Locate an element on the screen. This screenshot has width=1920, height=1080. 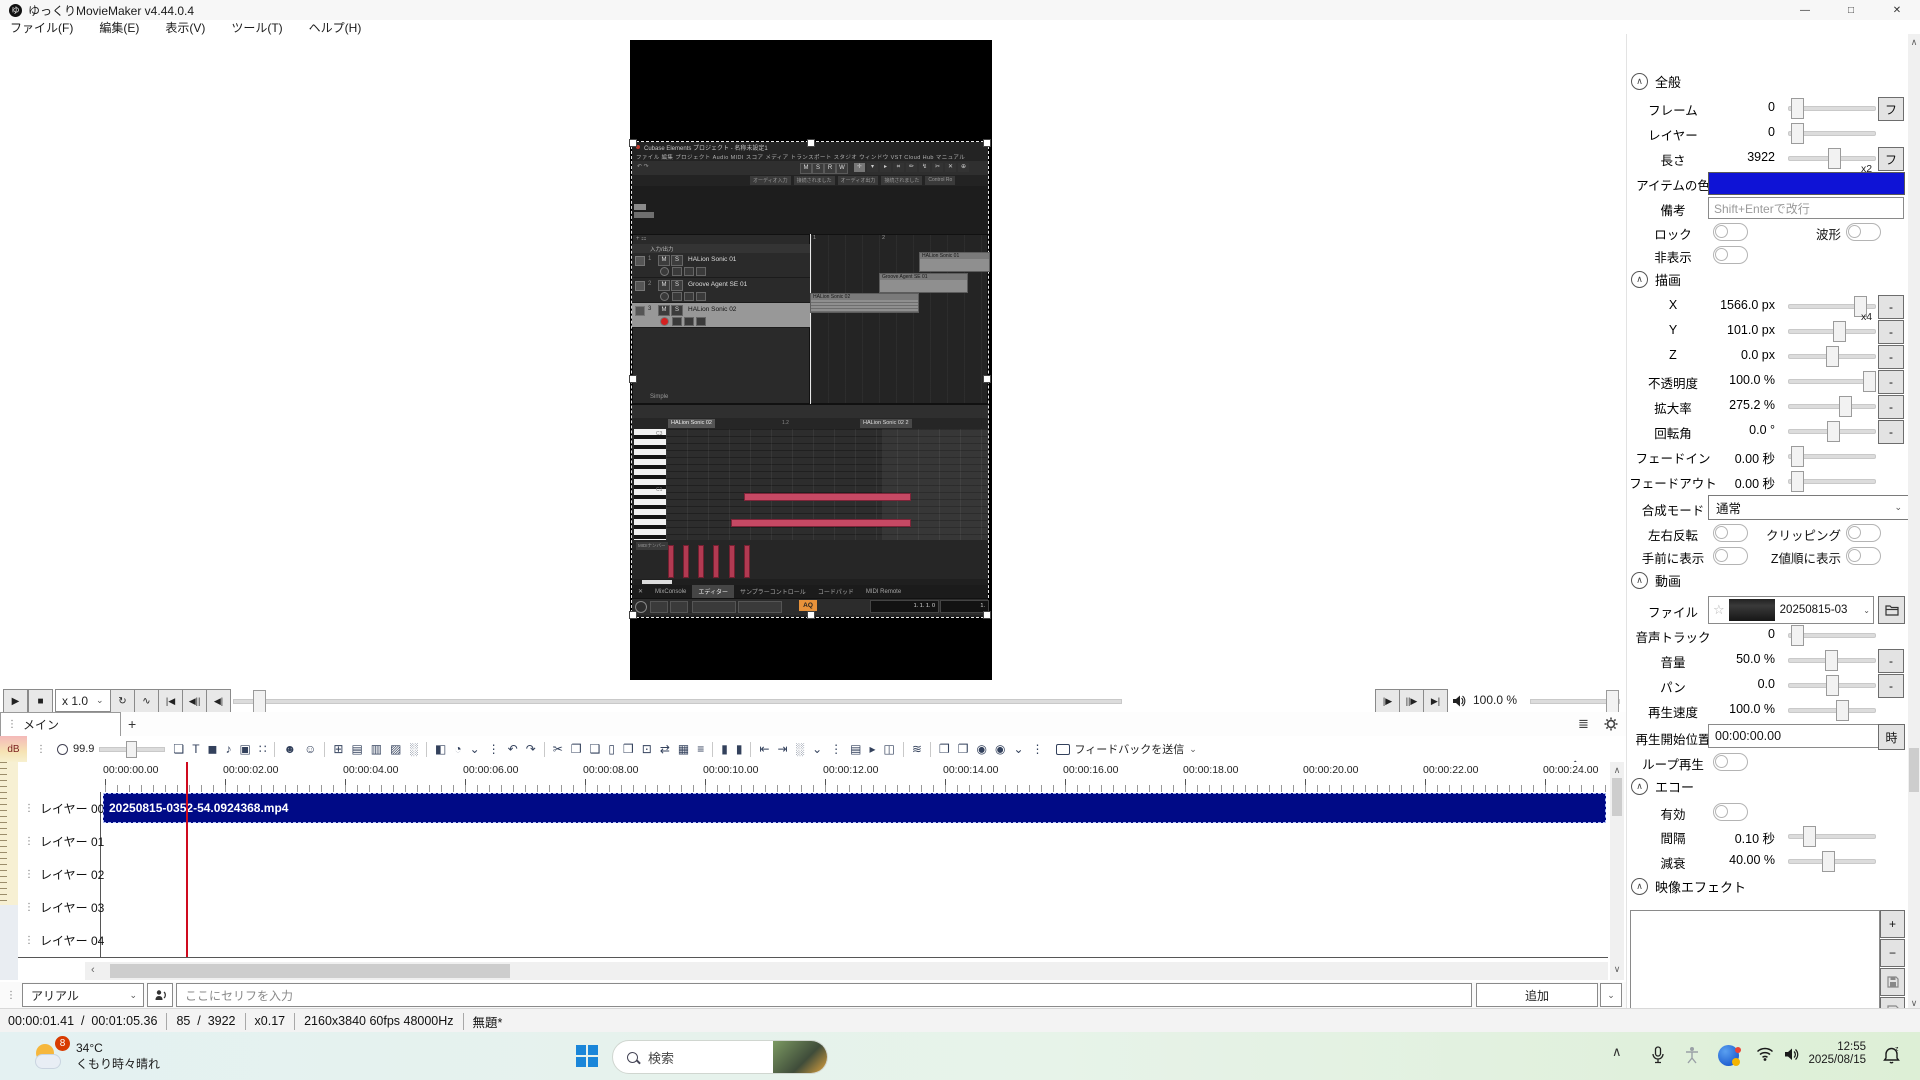
open-file-button is located at coordinates (1891, 610).